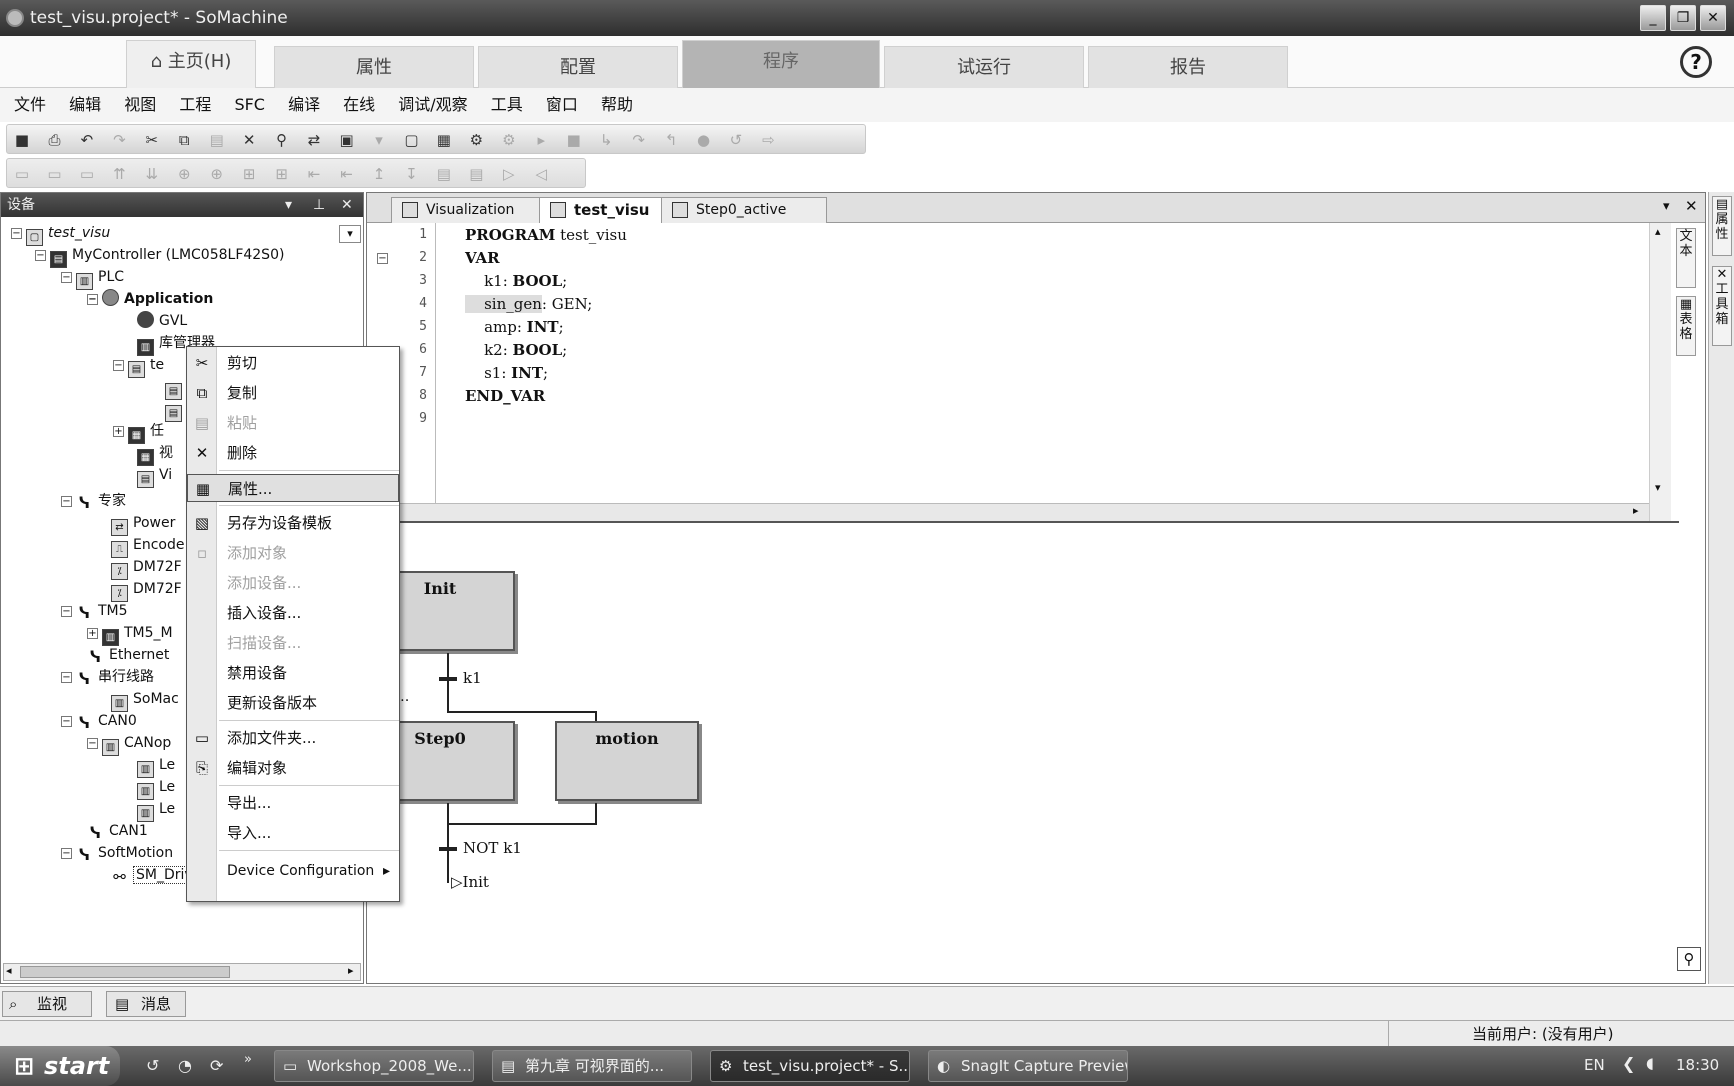 This screenshot has width=1734, height=1086. I want to click on tree-node-tm5: − ᓭ TM5, so click(94, 612).